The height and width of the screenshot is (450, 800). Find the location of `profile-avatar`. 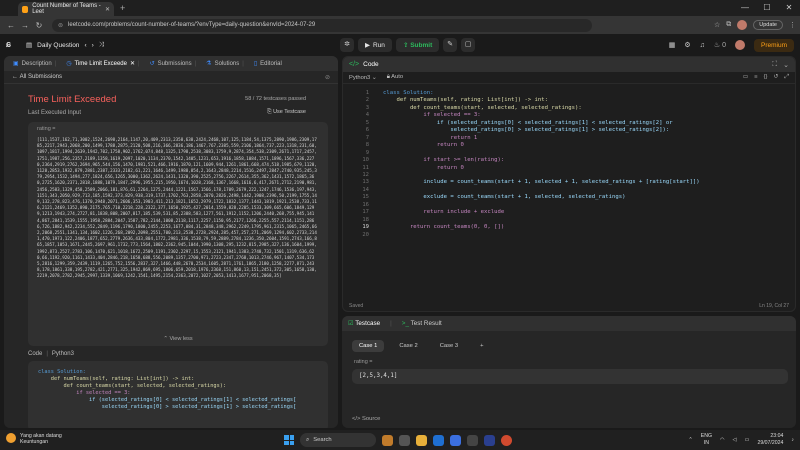

profile-avatar is located at coordinates (742, 25).